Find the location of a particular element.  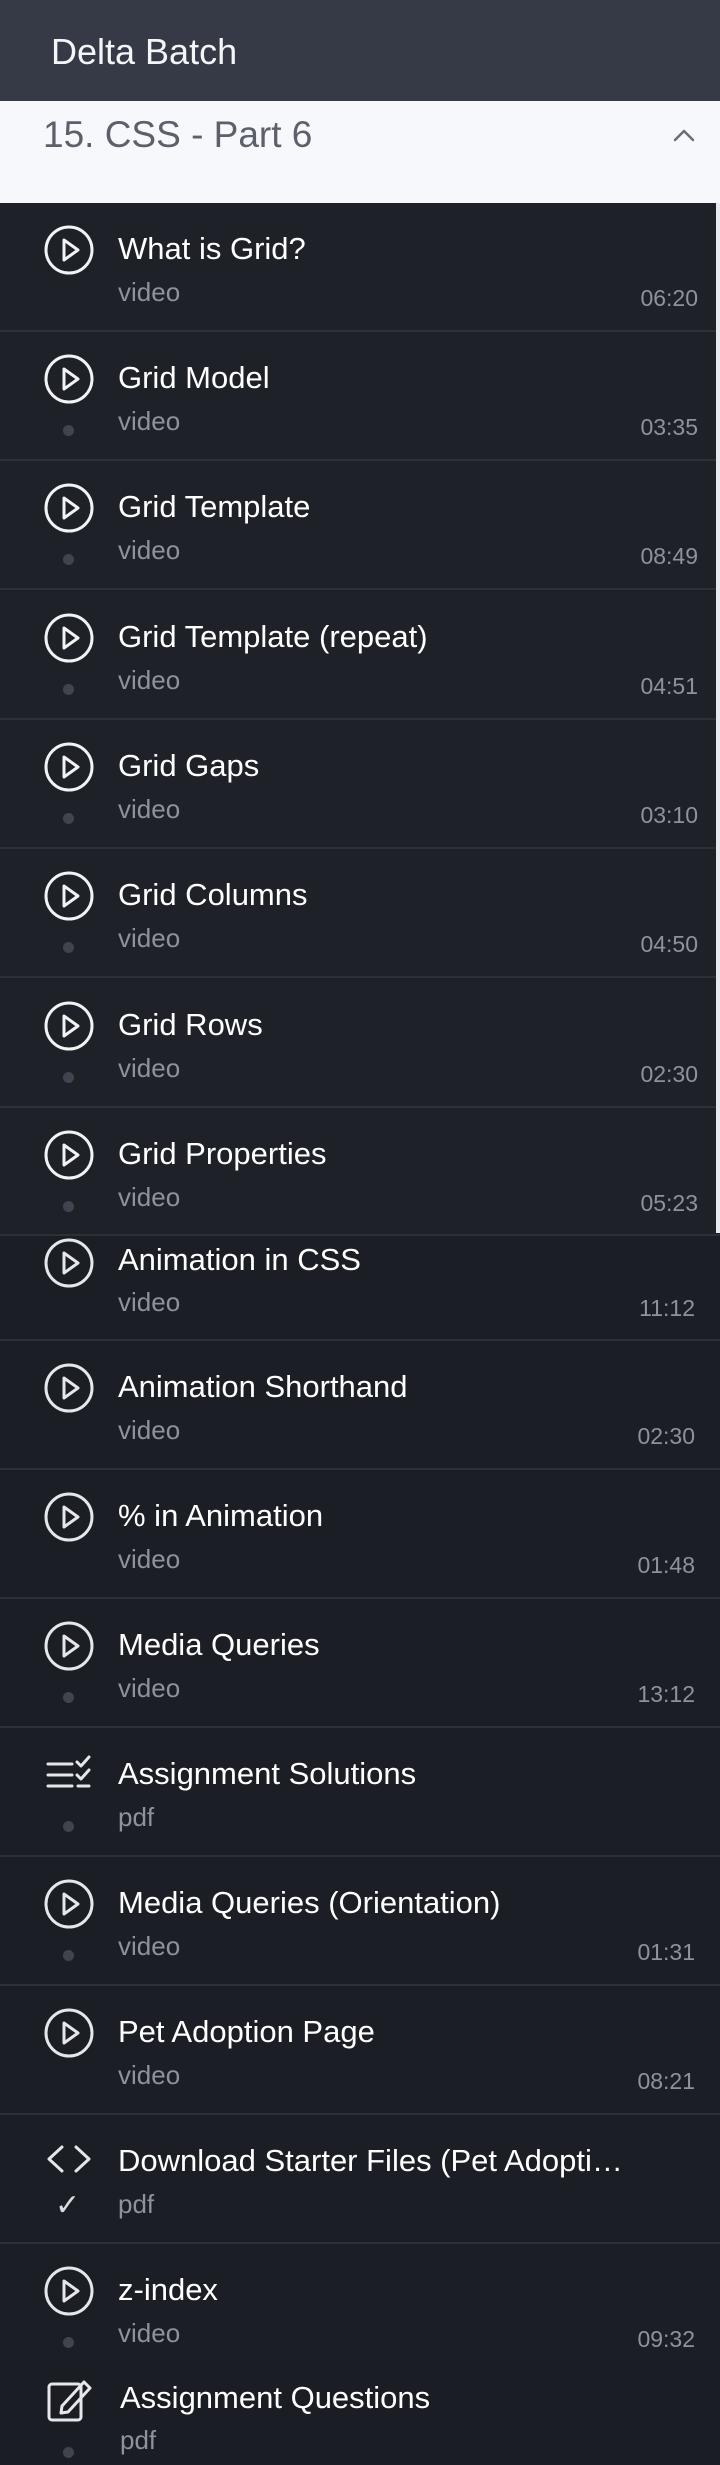

item-duration: 03:35 is located at coordinates (669, 427).